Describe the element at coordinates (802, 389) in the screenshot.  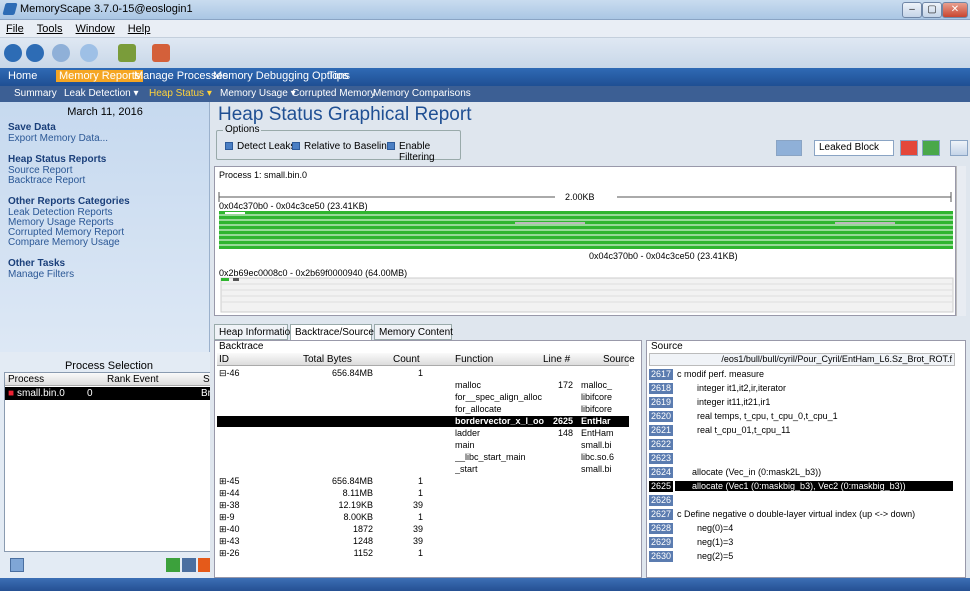
I see `source-line: 2618 integer it1,it2,ir,iterator` at that location.